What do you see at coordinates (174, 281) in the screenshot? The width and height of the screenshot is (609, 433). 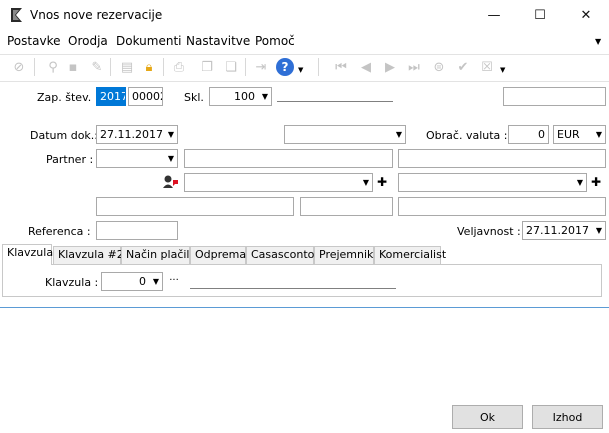 I see `klavzula-browse-button: ···` at bounding box center [174, 281].